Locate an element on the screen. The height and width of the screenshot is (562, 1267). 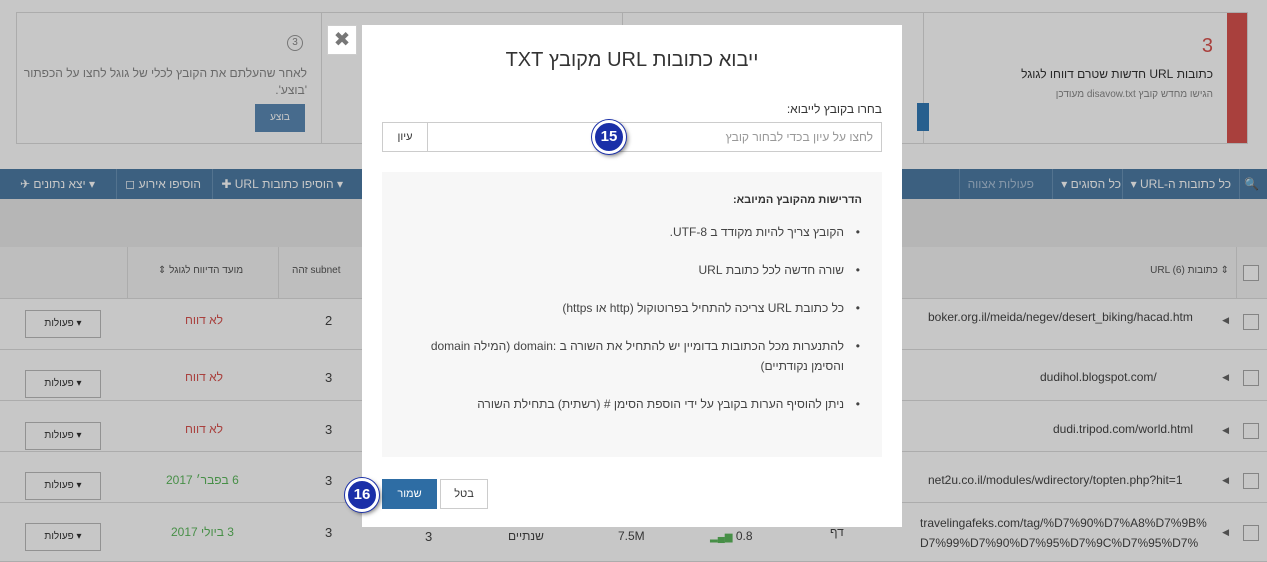
file-path-input: לחצו על עיון בכדי לבחור קובץ is located at coordinates (654, 137).